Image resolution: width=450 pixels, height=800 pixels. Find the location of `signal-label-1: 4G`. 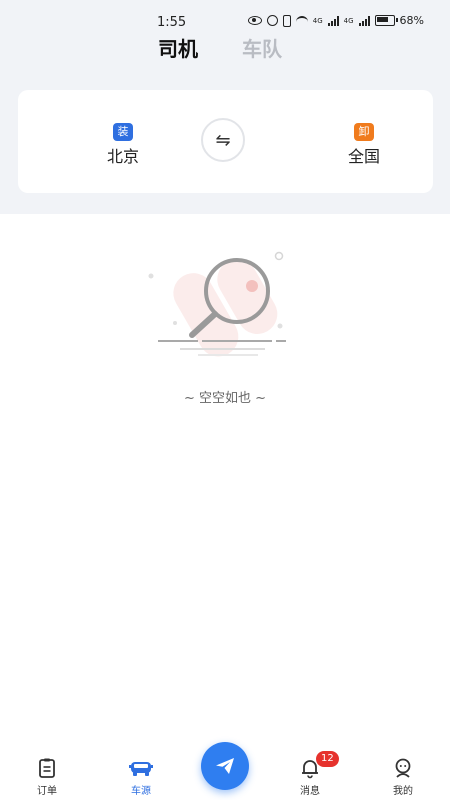

signal-label-1: 4G is located at coordinates (317, 20).